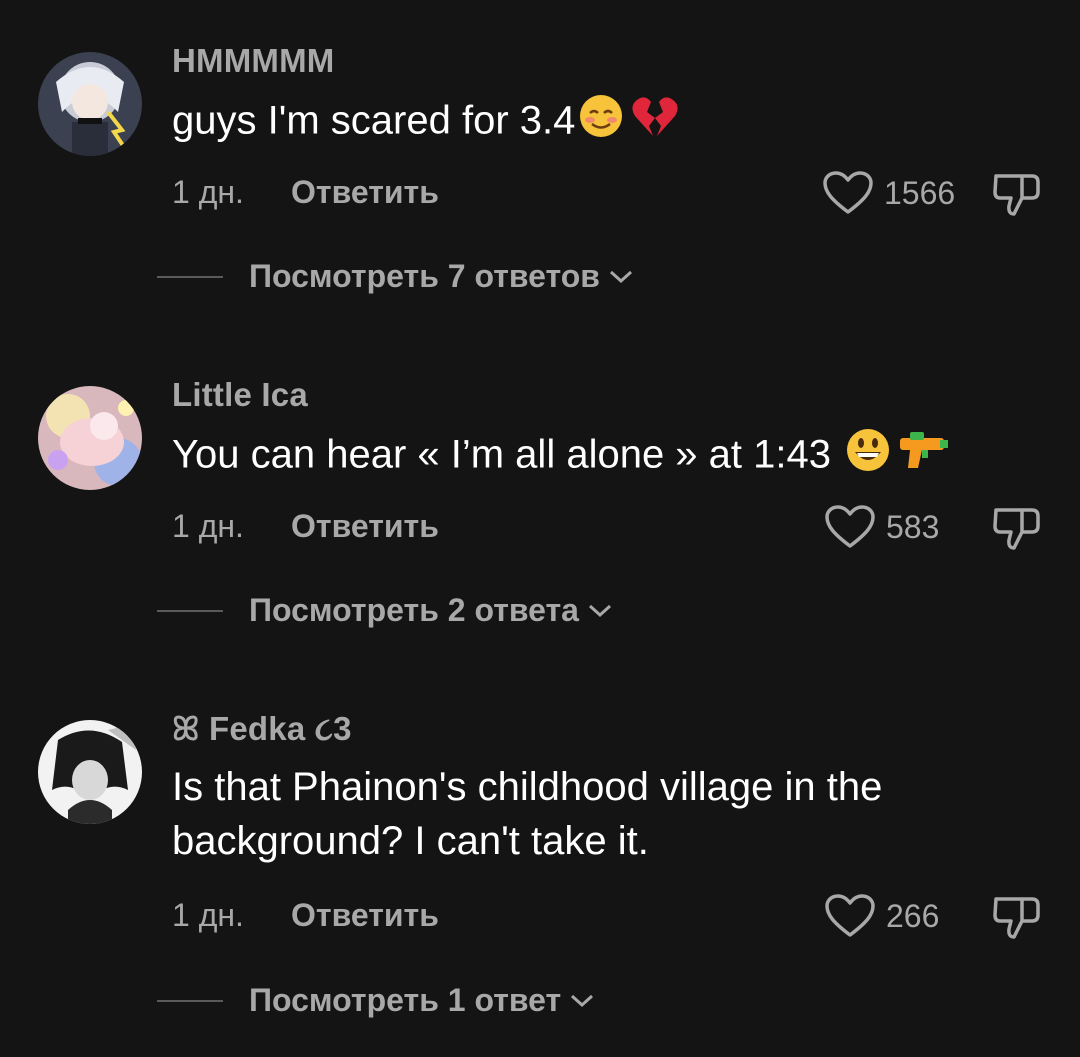  What do you see at coordinates (881, 527) in the screenshot?
I see `like-button: 583` at bounding box center [881, 527].